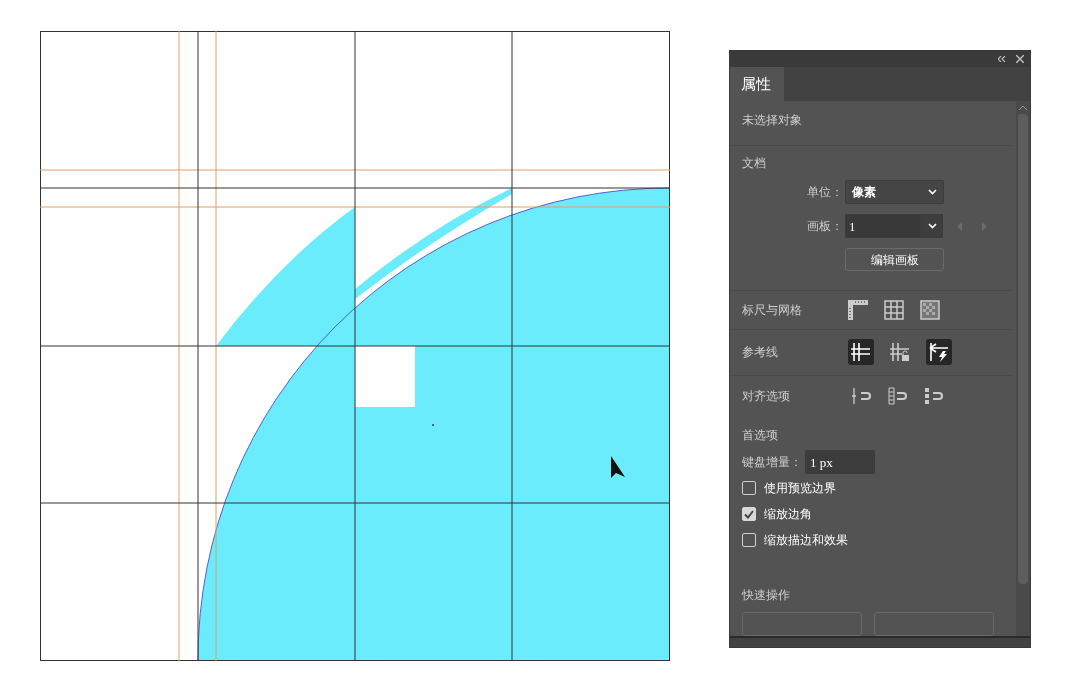  What do you see at coordinates (788, 515) in the screenshot?
I see `checkbox-label: 缩放边角` at bounding box center [788, 515].